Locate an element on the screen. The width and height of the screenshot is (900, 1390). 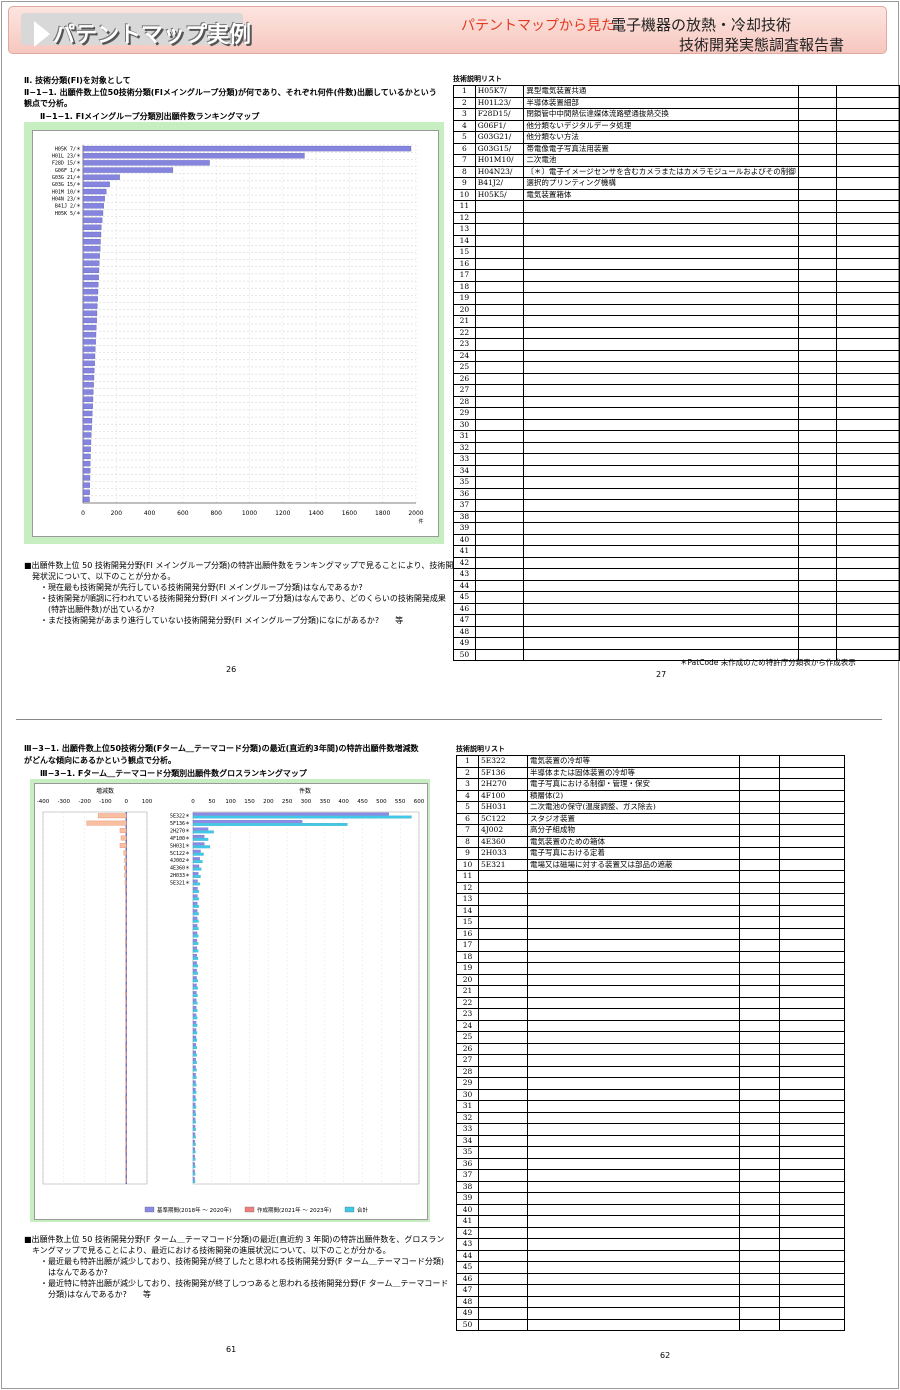
table-cell-n: 37 is located at coordinates (467, 1175).